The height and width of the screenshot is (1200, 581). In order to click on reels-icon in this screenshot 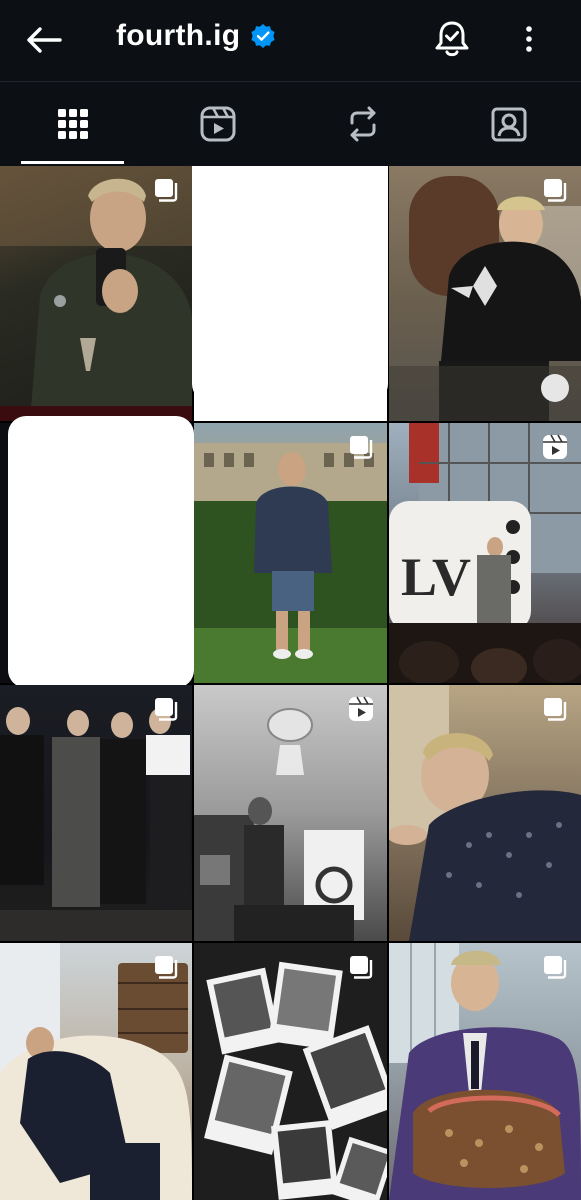, I will do `click(217, 124)`.